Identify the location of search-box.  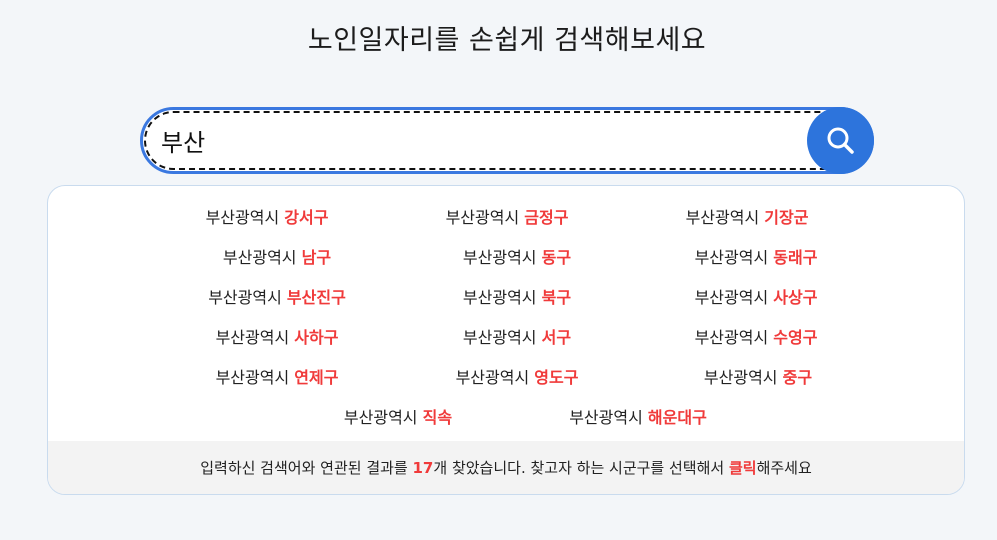
(507, 140).